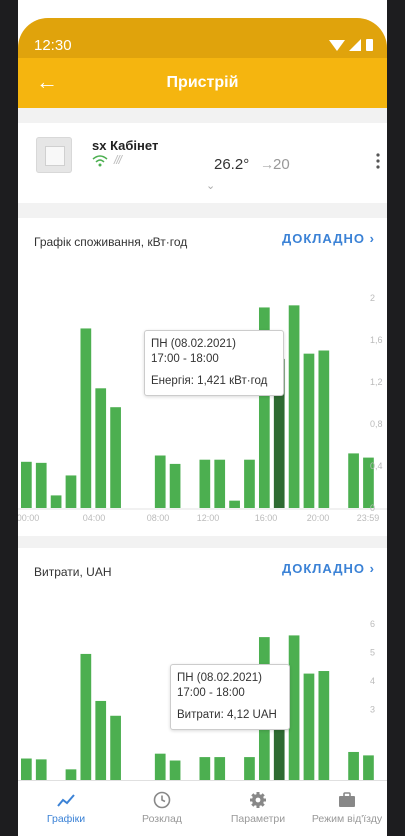  Describe the element at coordinates (94, 518) in the screenshot. I see `x-tick-label: 04:00` at that location.